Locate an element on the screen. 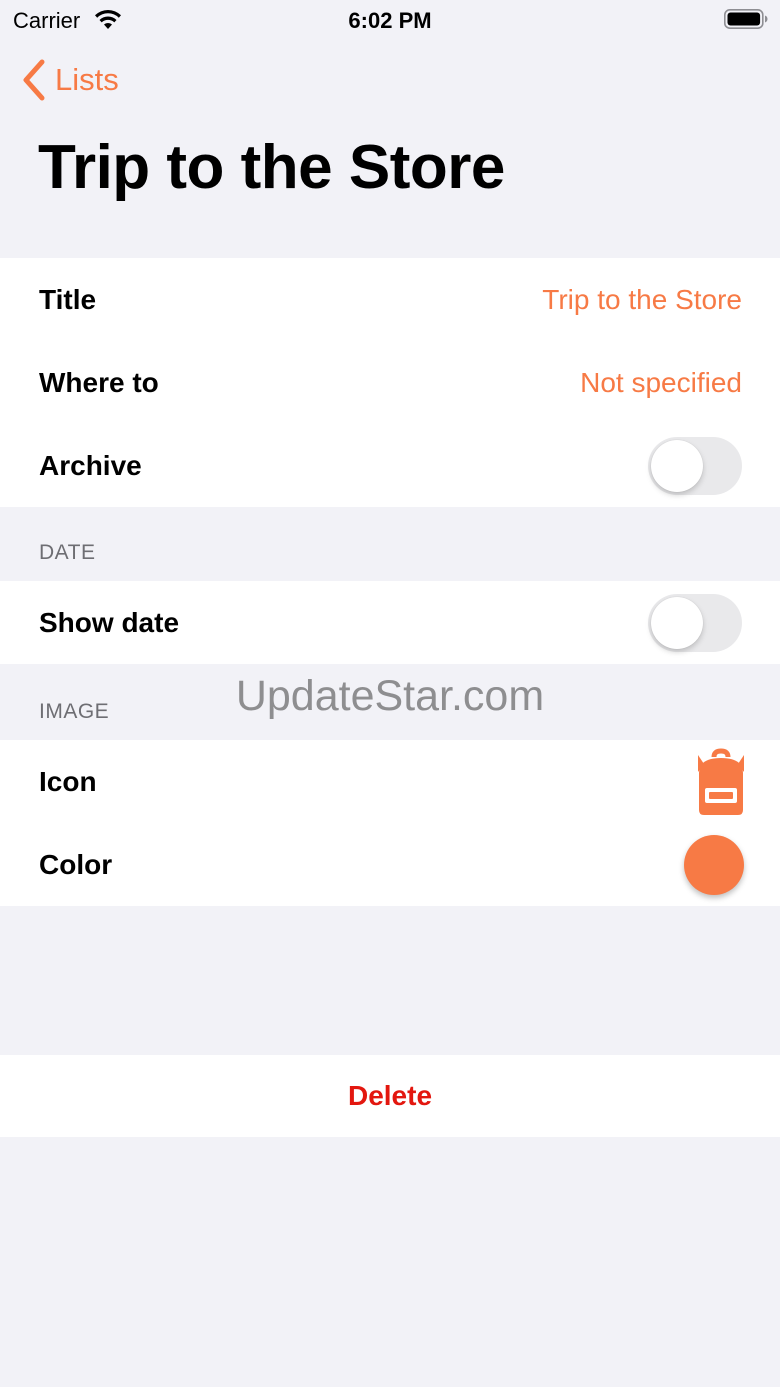 This screenshot has width=780, height=1387. back-button: Lists is located at coordinates (70, 80).